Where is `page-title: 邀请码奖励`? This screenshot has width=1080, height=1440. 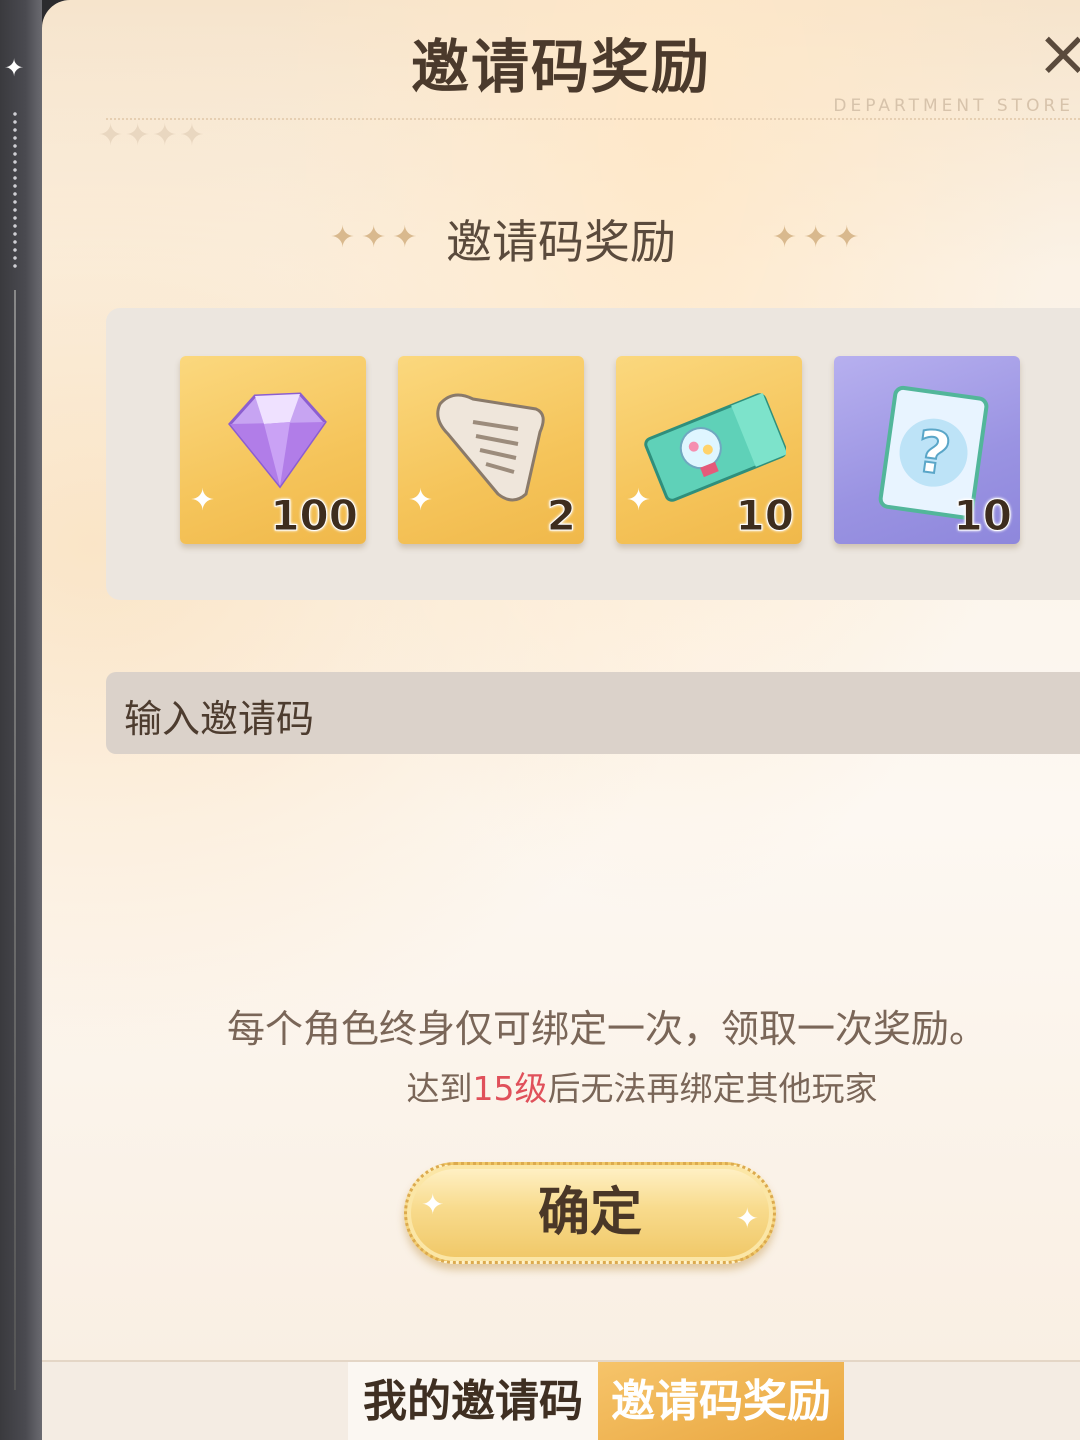 page-title: 邀请码奖励 is located at coordinates (560, 67).